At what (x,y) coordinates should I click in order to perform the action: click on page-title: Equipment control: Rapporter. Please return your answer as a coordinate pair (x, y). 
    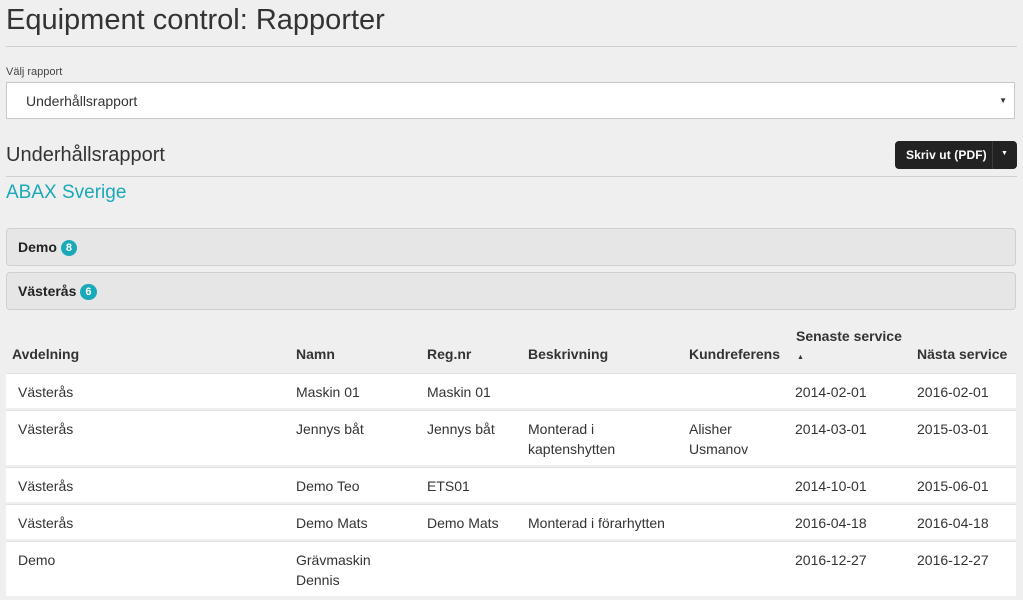
    Looking at the image, I should click on (195, 20).